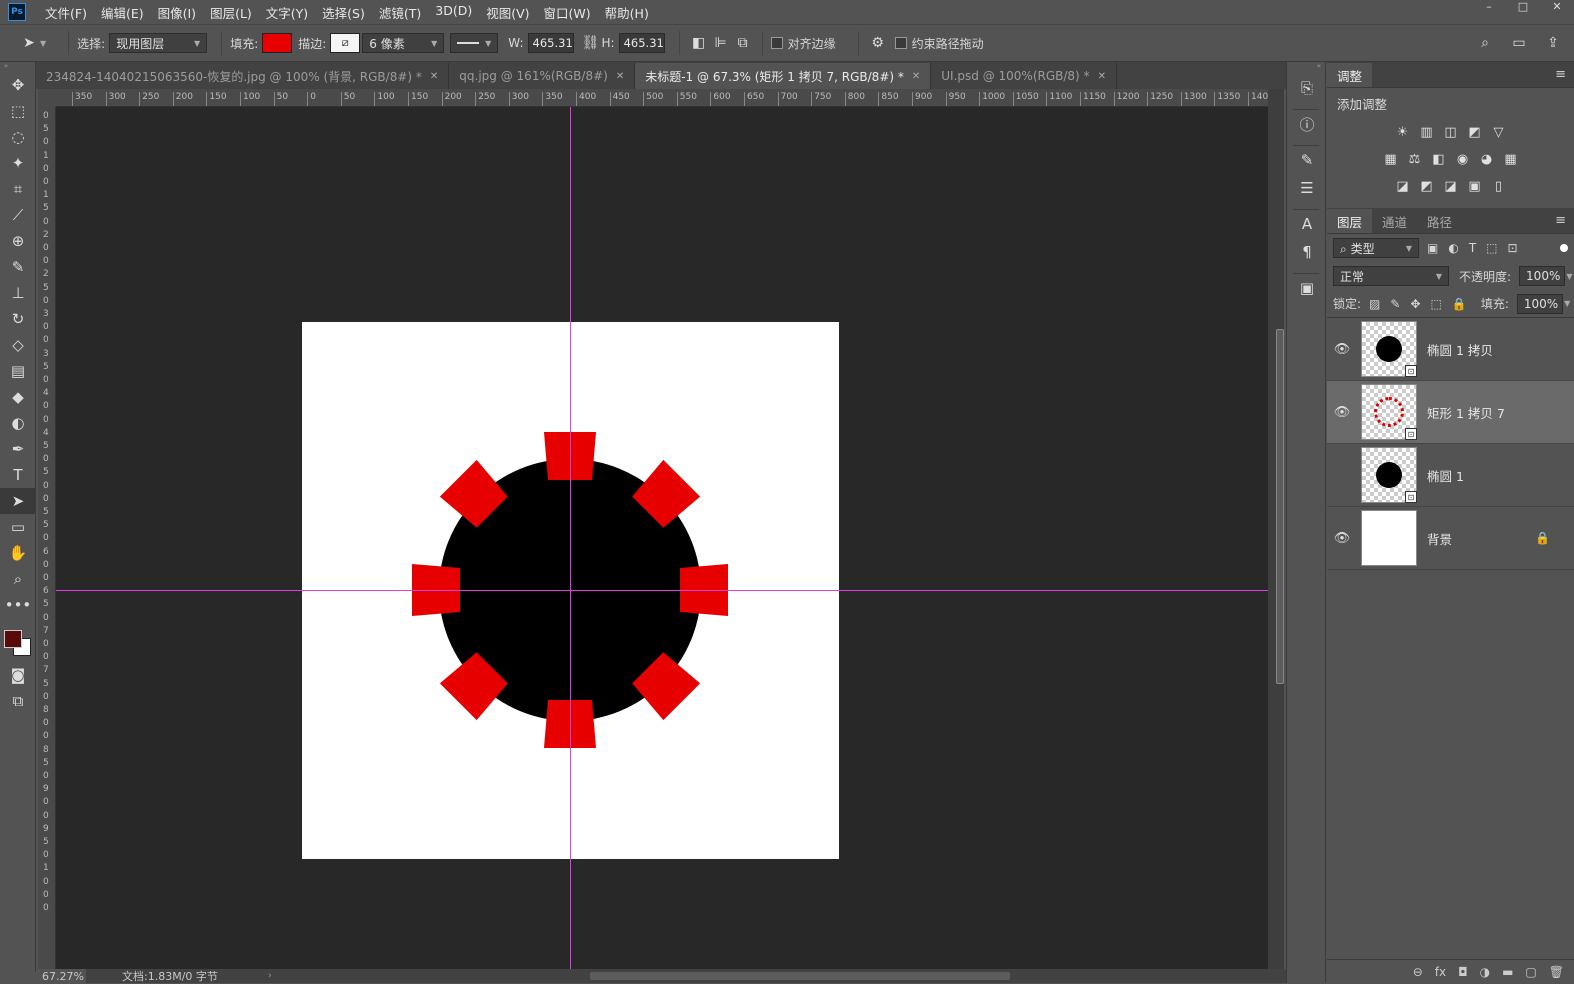  What do you see at coordinates (1342, 475) in the screenshot?
I see `visibility-toggle` at bounding box center [1342, 475].